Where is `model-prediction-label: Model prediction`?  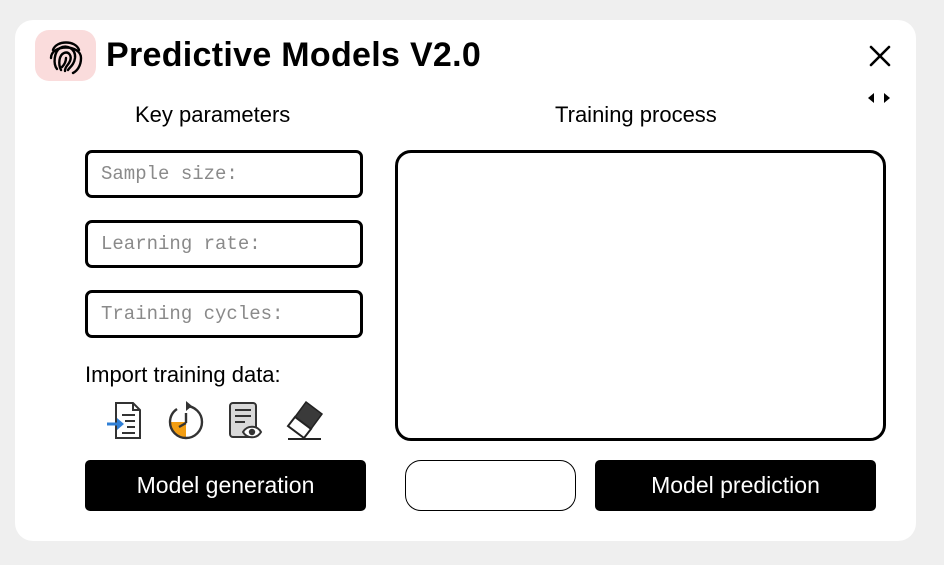 model-prediction-label: Model prediction is located at coordinates (735, 485).